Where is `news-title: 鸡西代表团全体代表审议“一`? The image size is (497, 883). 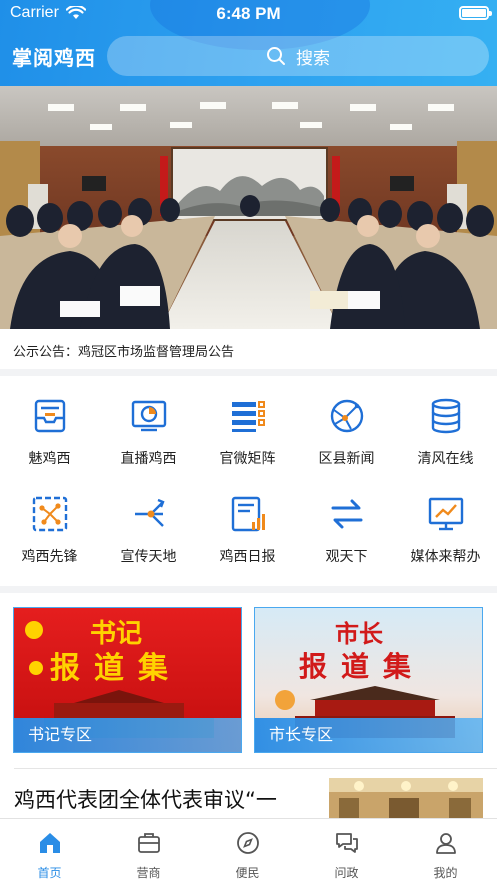
news-title: 鸡西代表团全体代表审议“一 is located at coordinates (145, 800).